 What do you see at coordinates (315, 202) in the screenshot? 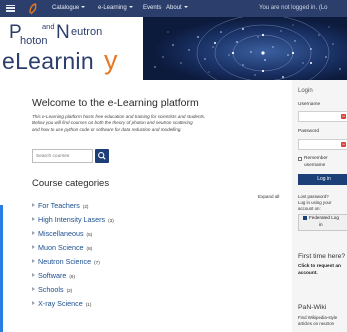
I see `login-using-text: Log in using your` at bounding box center [315, 202].